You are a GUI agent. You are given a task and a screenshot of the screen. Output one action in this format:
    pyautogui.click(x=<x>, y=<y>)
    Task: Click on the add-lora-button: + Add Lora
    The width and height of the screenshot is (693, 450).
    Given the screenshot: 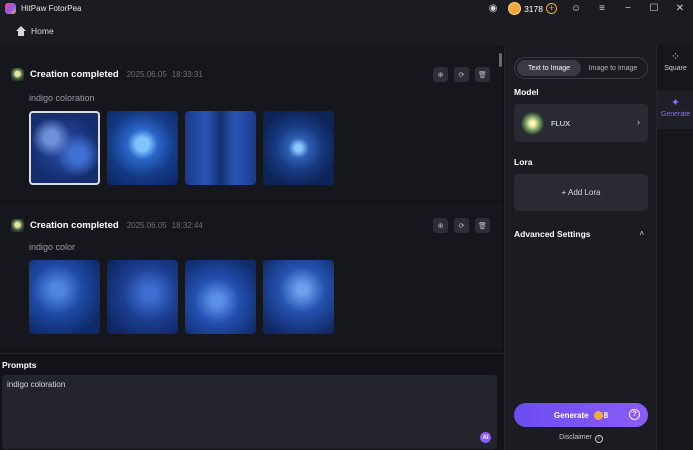 What is the action you would take?
    pyautogui.click(x=581, y=192)
    